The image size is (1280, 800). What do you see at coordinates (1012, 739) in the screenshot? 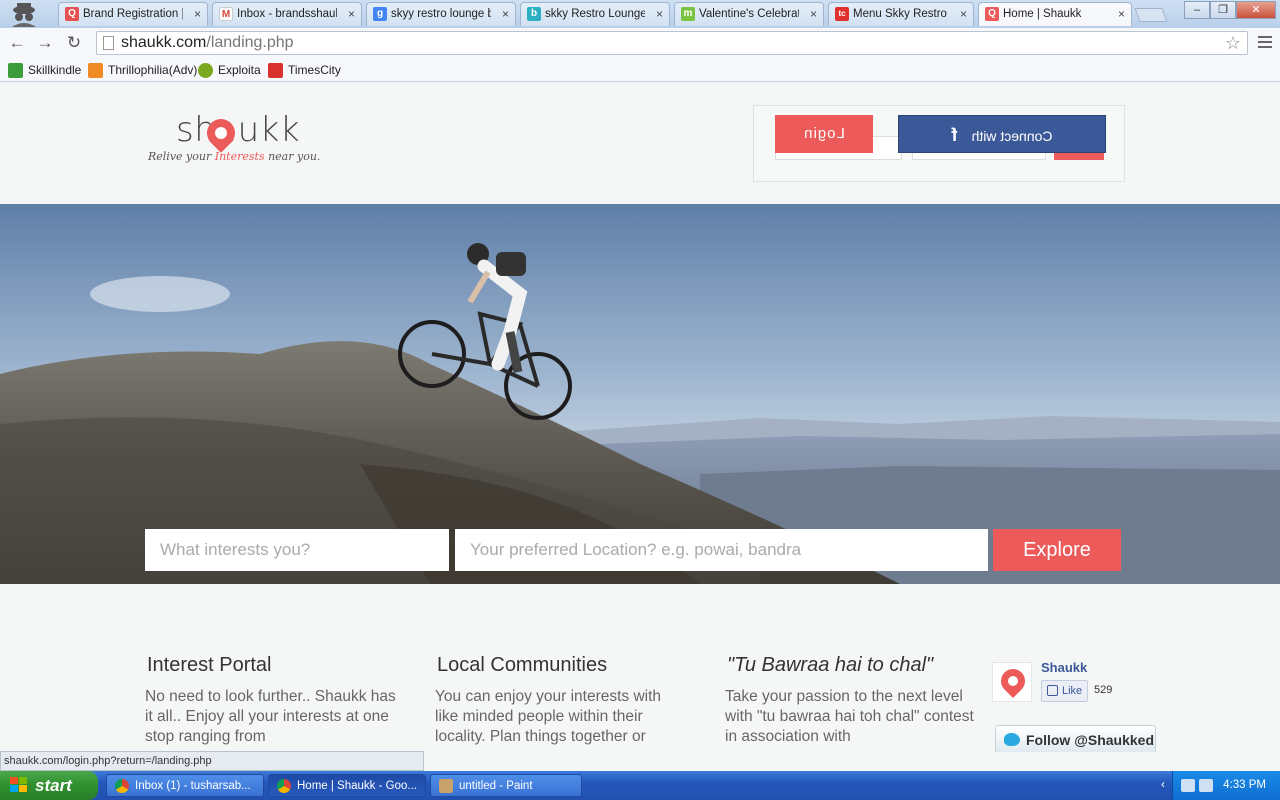
I see `twitter-bird-icon` at bounding box center [1012, 739].